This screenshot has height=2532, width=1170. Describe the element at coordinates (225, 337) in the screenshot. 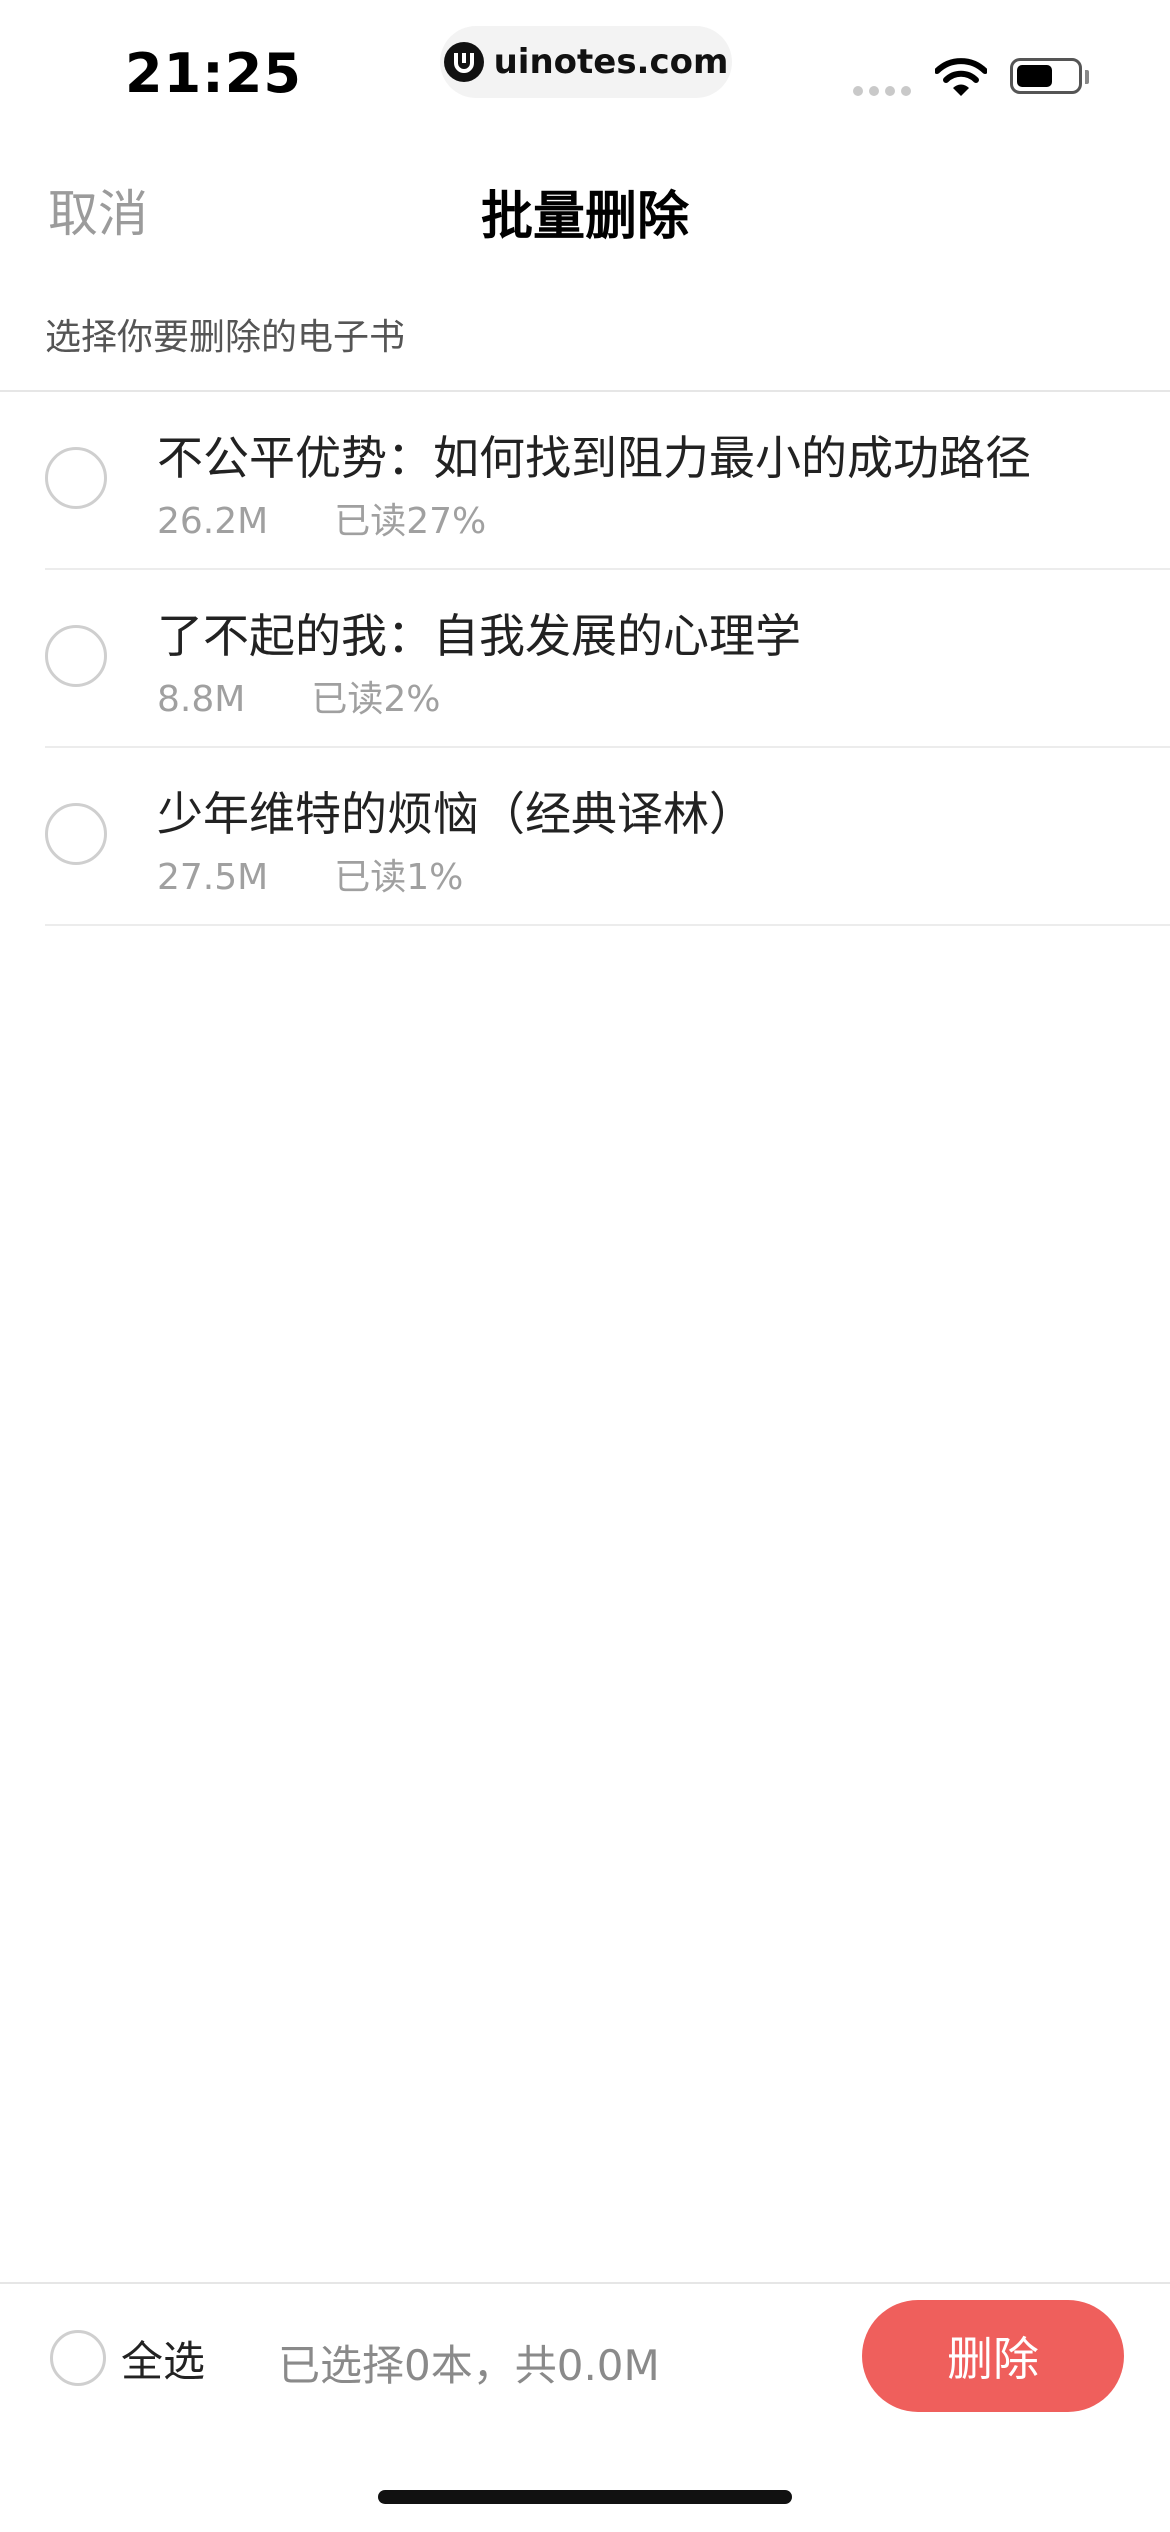

I see `instruction-text: 选择你要删除的电子书` at that location.